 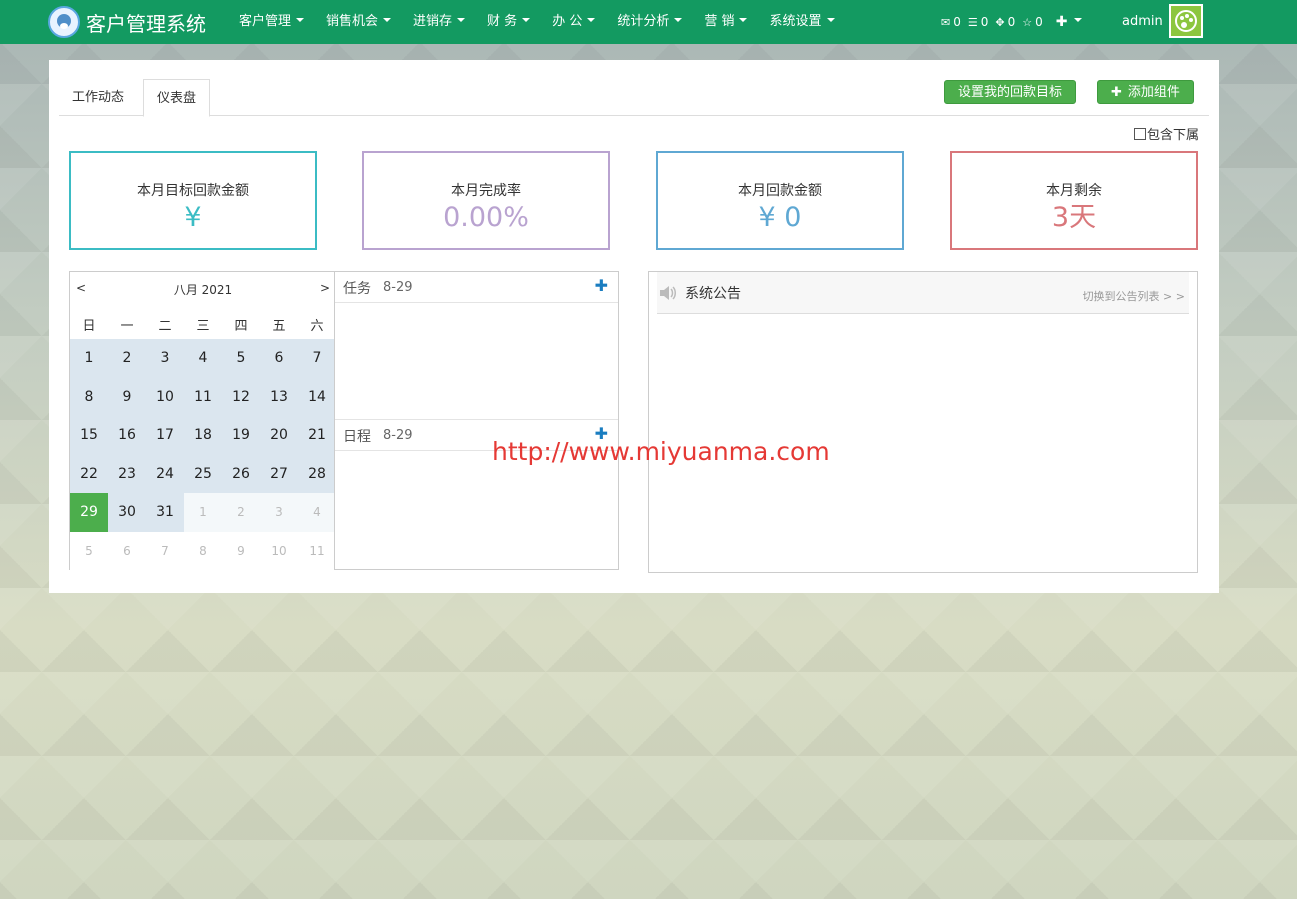 I want to click on calendar-day: 12, so click(x=241, y=396).